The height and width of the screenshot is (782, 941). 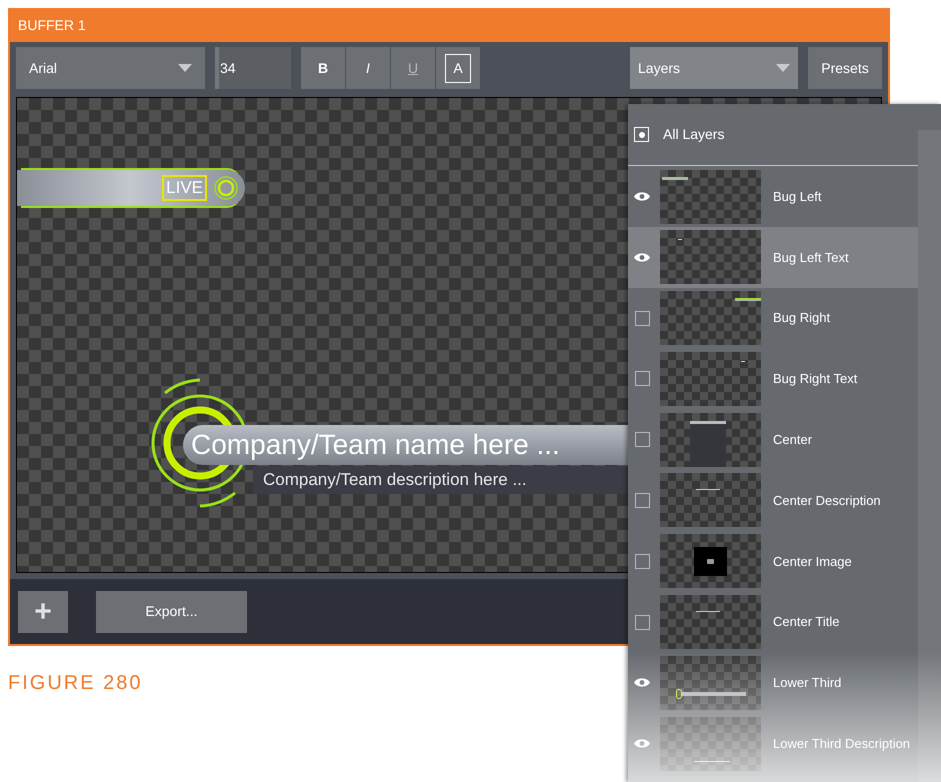 What do you see at coordinates (75, 683) in the screenshot?
I see `figure-caption: FIGURE 280` at bounding box center [75, 683].